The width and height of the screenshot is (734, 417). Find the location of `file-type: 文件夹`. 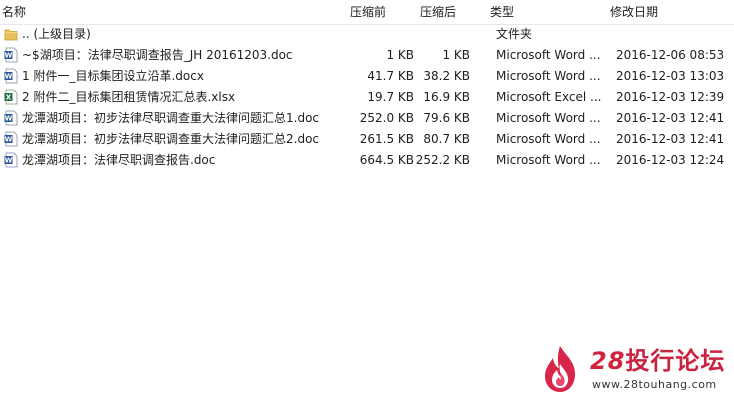

file-type: 文件夹 is located at coordinates (514, 34).